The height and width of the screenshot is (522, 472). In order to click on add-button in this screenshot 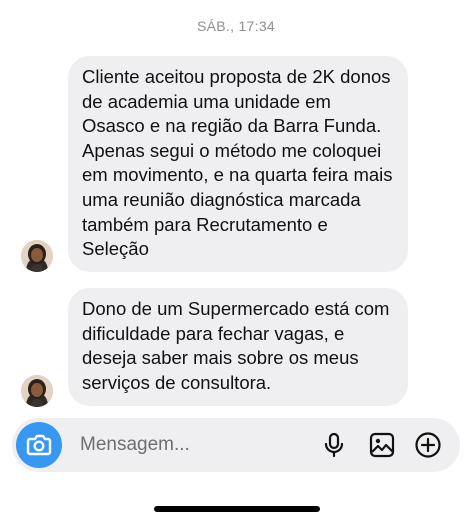, I will do `click(428, 445)`.